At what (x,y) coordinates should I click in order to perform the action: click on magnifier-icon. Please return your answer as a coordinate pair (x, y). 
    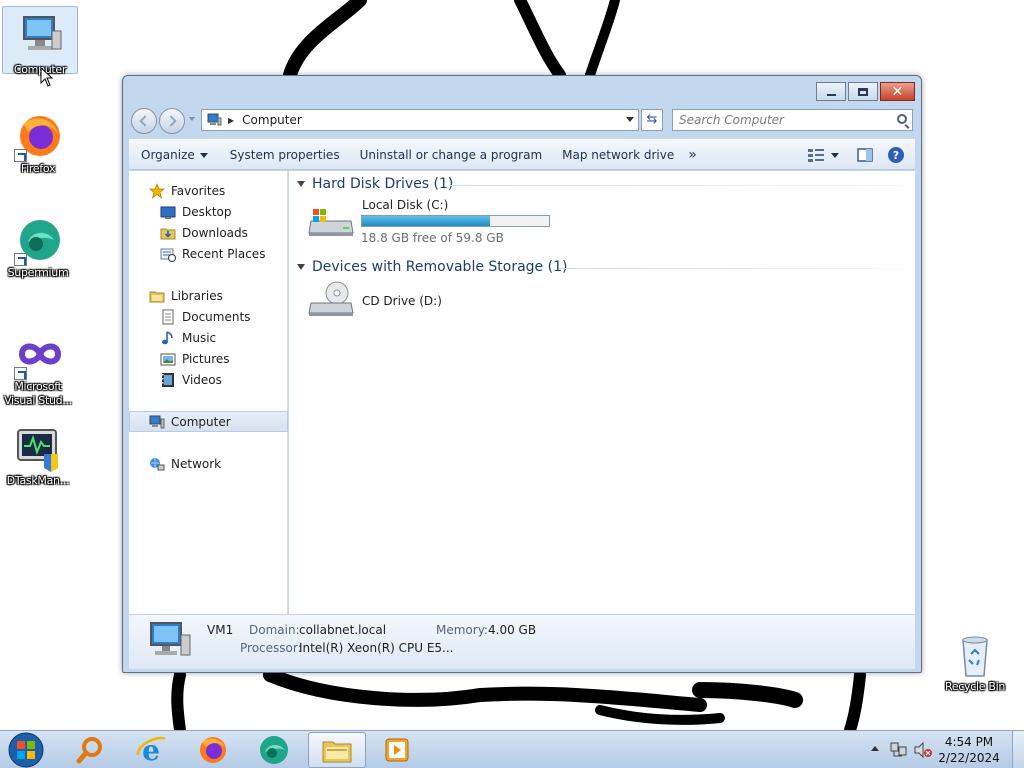
    Looking at the image, I should click on (89, 750).